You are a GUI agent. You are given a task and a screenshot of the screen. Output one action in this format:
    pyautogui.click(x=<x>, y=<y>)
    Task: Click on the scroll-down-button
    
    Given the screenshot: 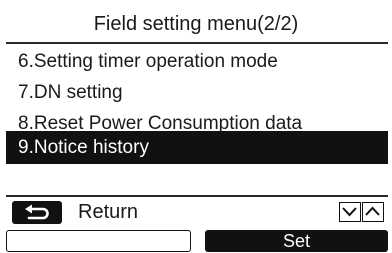 What is the action you would take?
    pyautogui.click(x=350, y=212)
    